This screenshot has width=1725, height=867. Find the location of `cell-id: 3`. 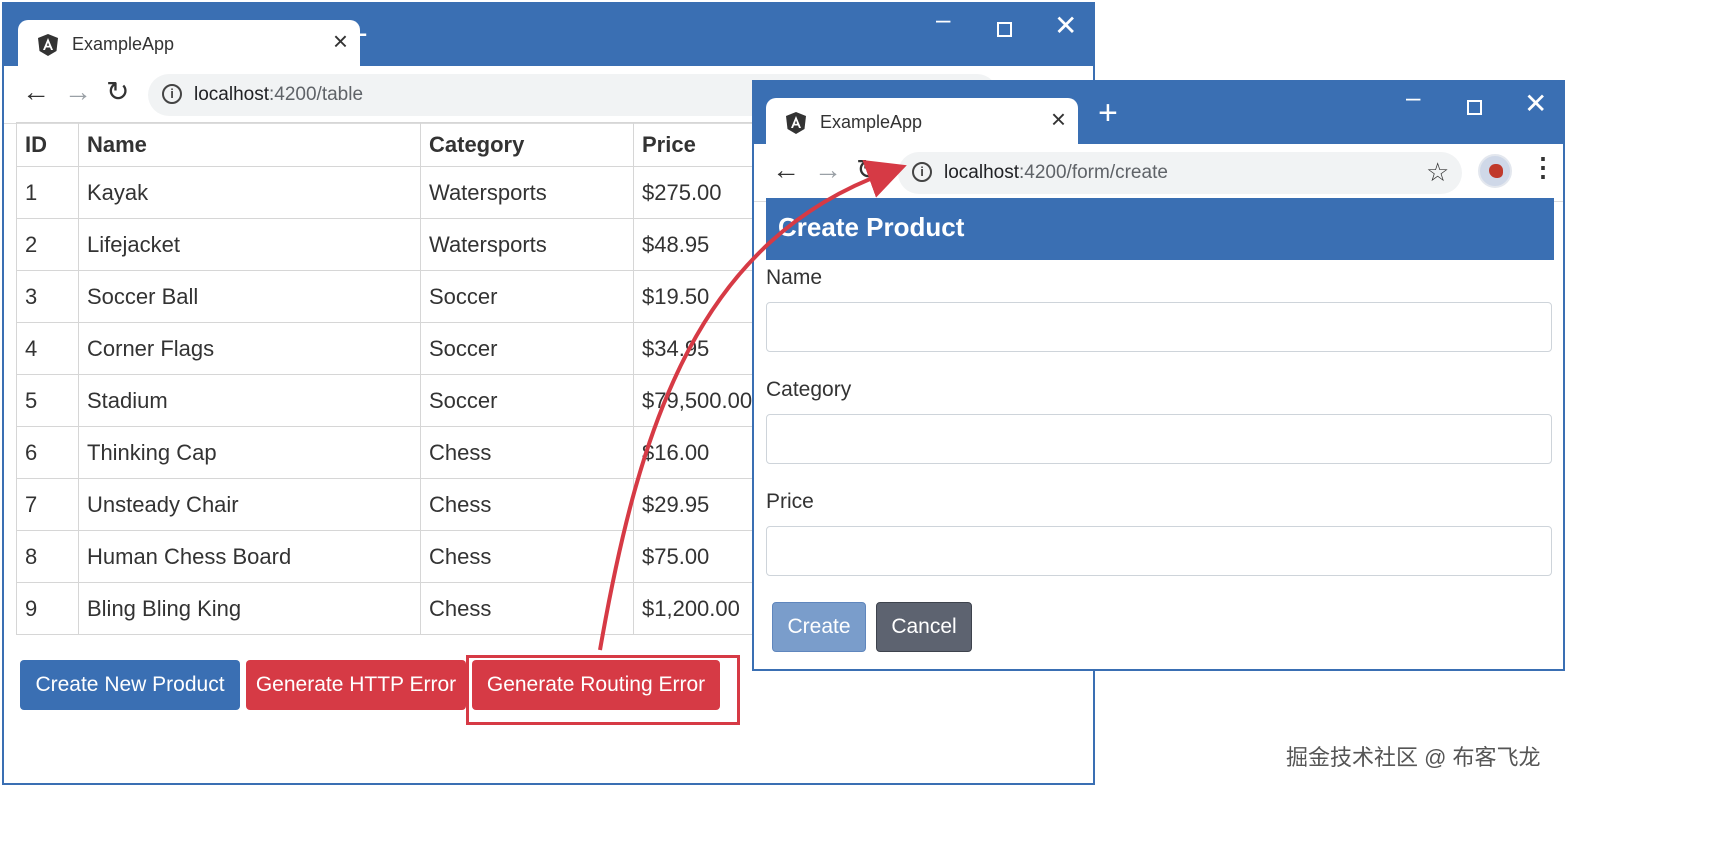

cell-id: 3 is located at coordinates (47, 296).